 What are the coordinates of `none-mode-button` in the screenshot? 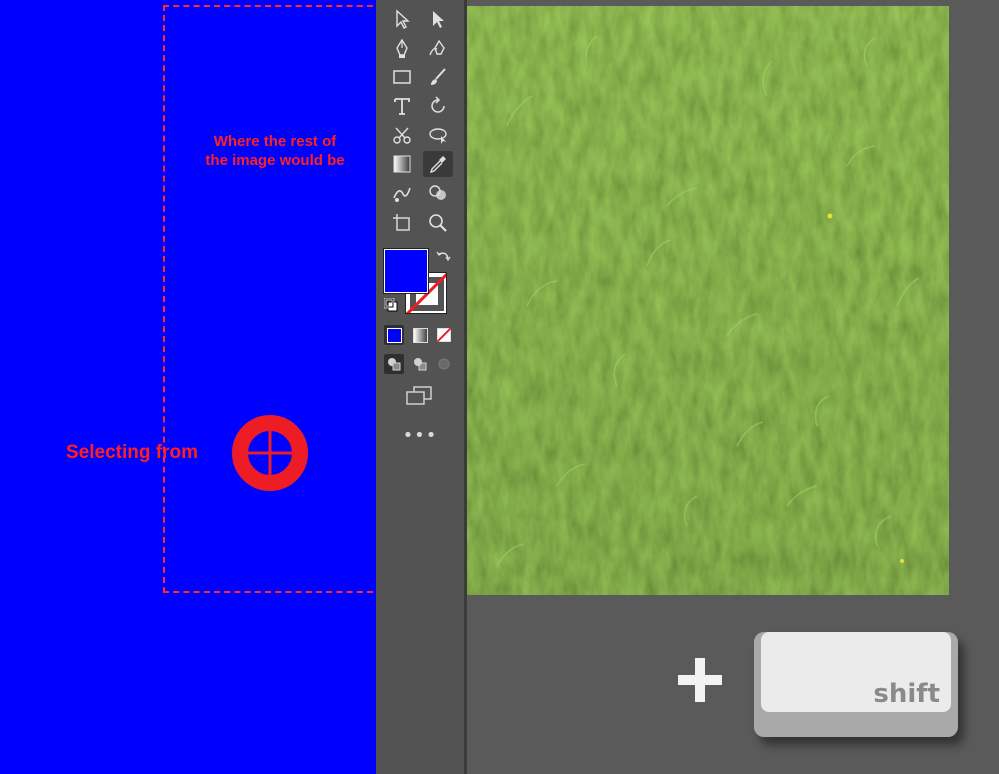 It's located at (444, 335).